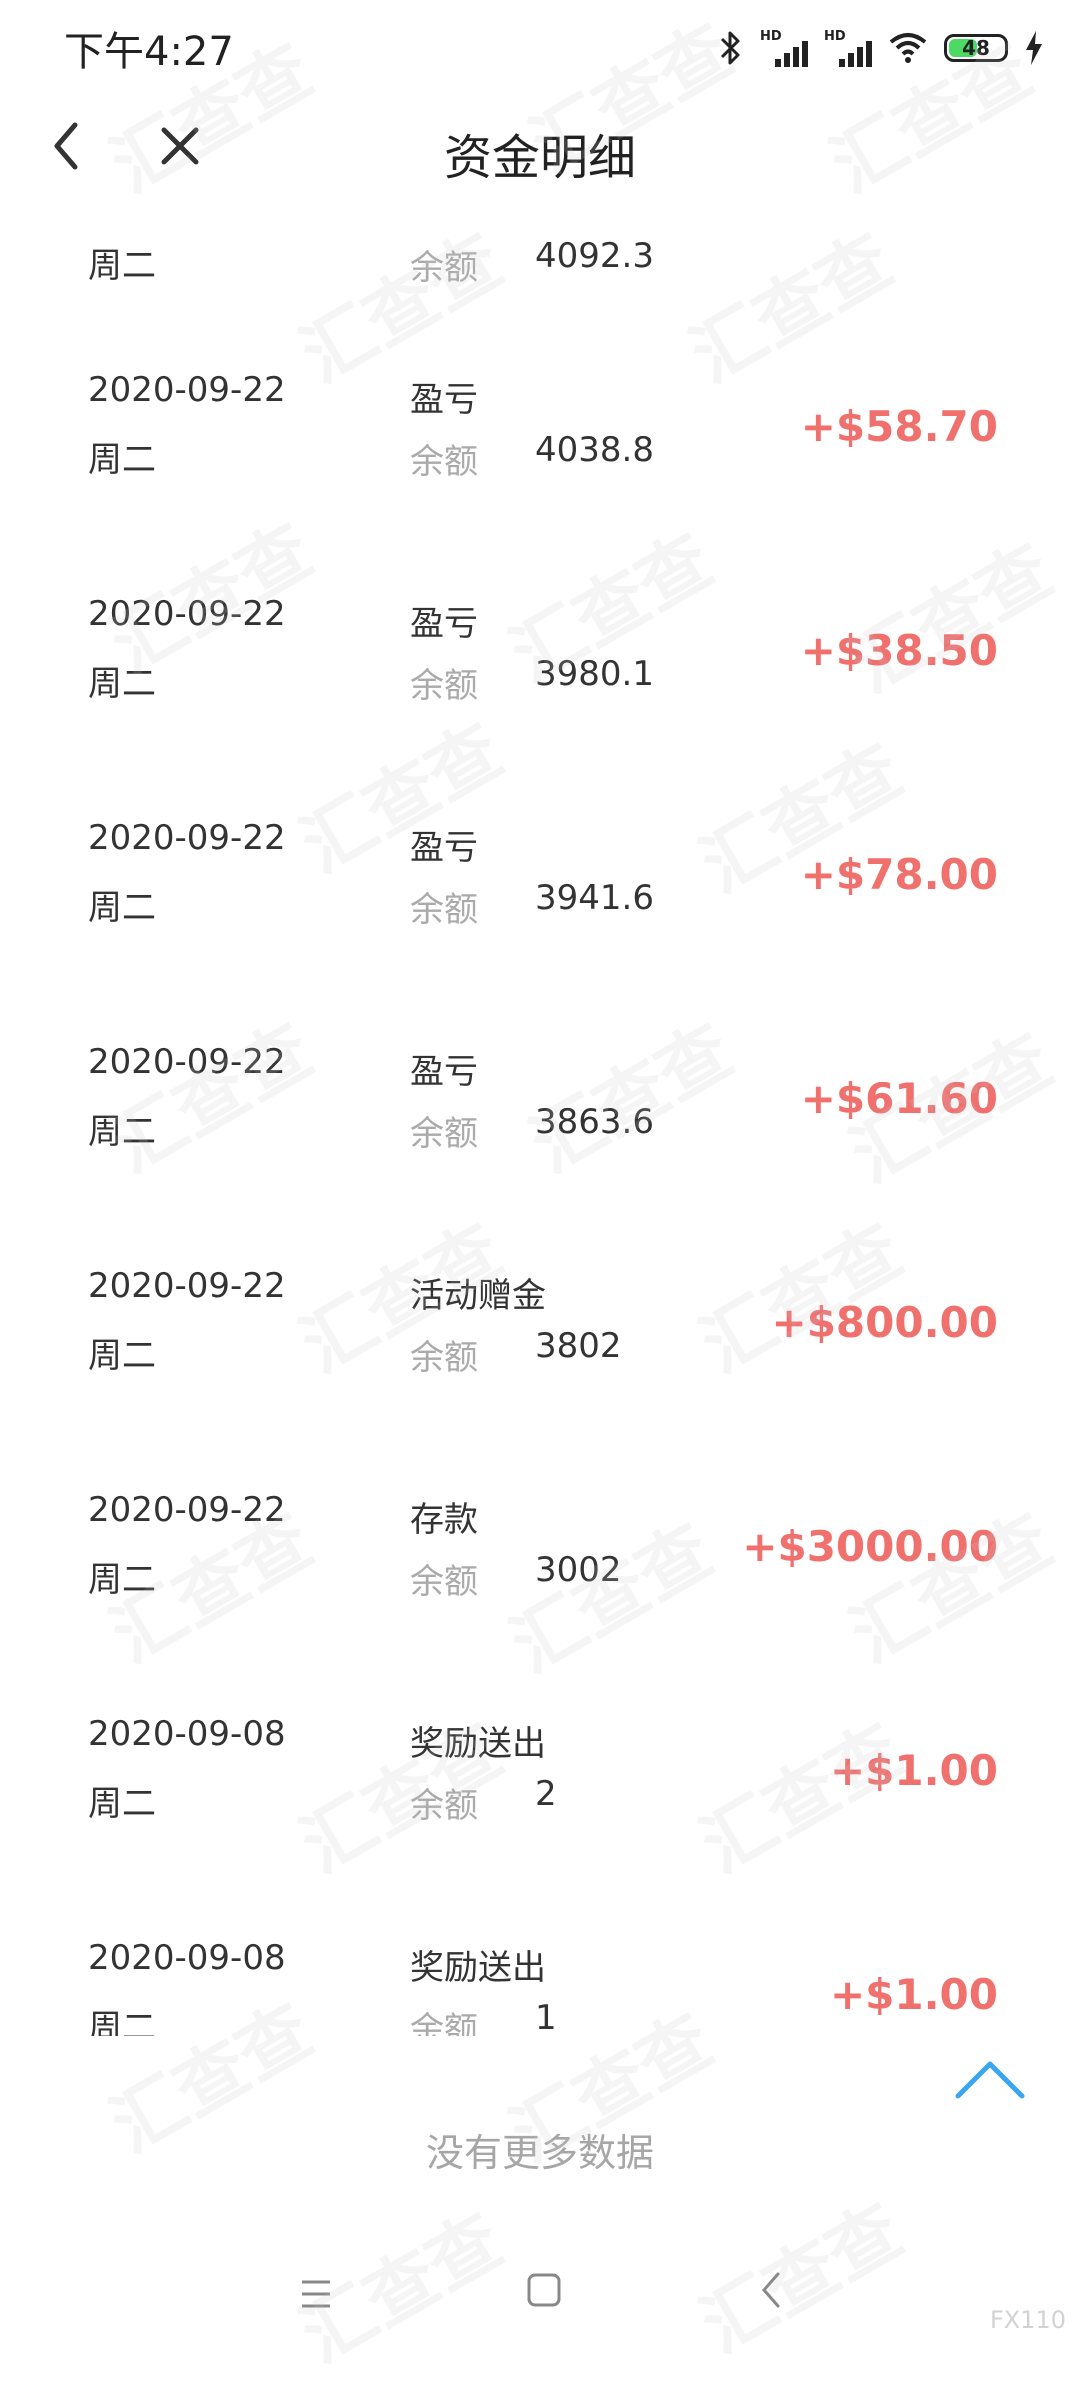 The height and width of the screenshot is (2382, 1080). I want to click on system-nav-bar, so click(540, 2290).